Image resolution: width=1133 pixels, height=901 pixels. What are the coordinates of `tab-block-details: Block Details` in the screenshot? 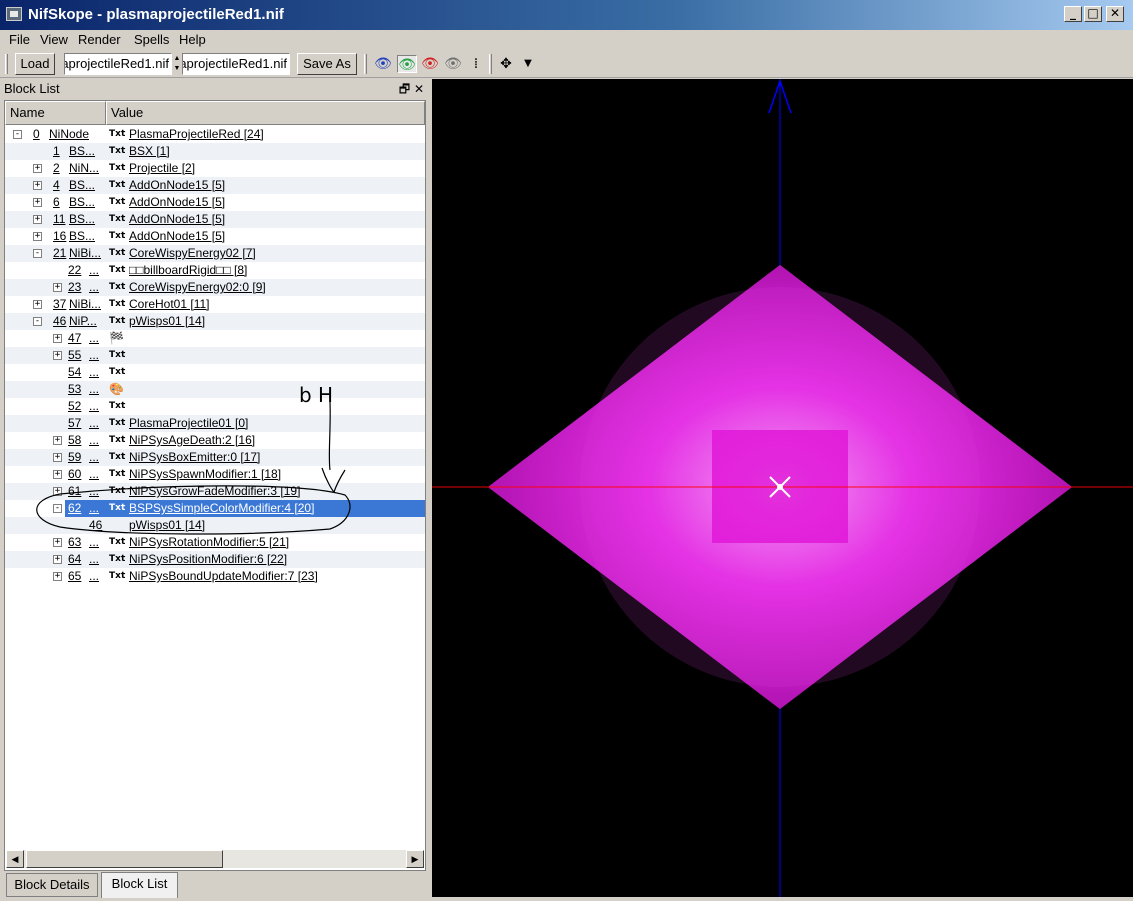 It's located at (52, 885).